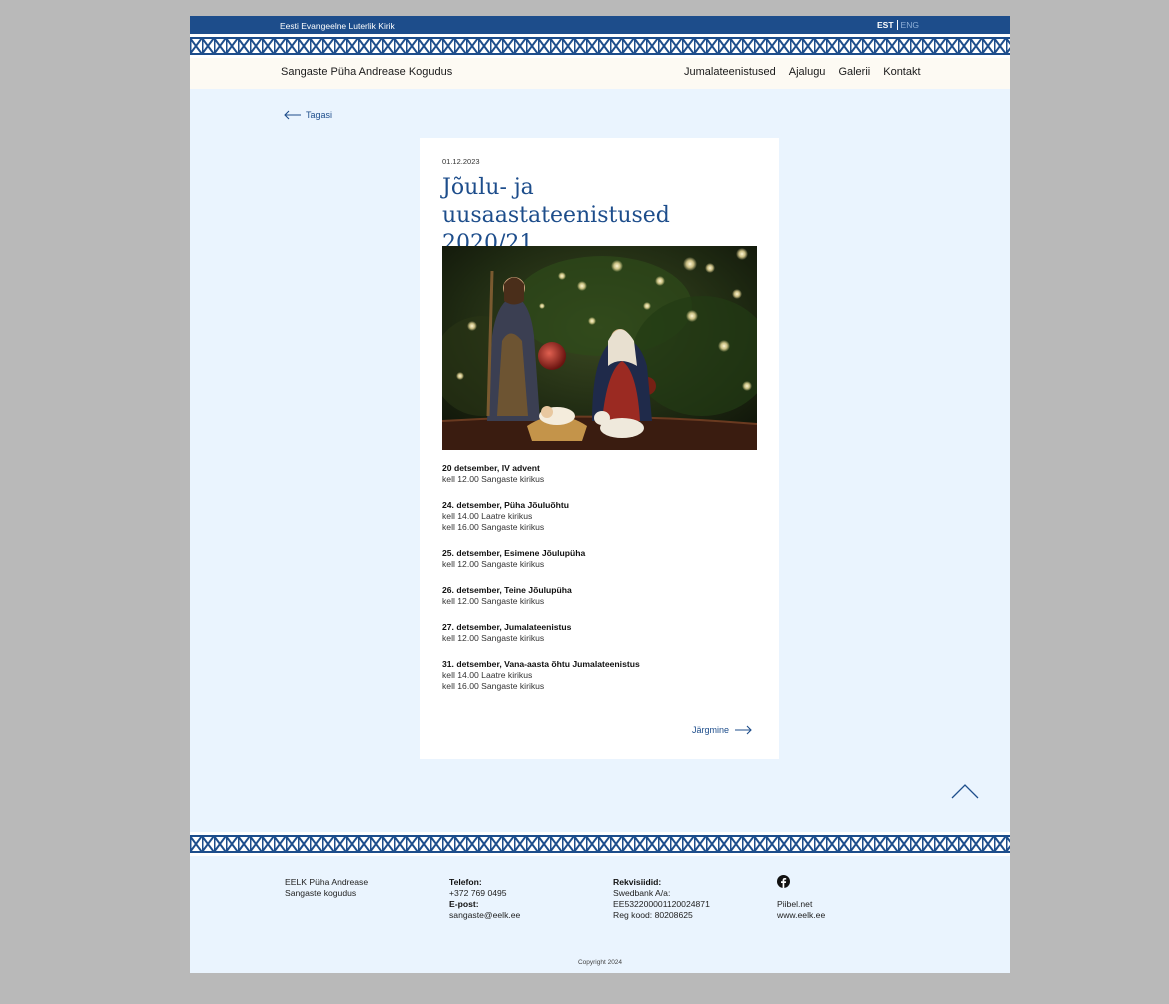  I want to click on event-title: 20 detsember, IV advent, so click(491, 468).